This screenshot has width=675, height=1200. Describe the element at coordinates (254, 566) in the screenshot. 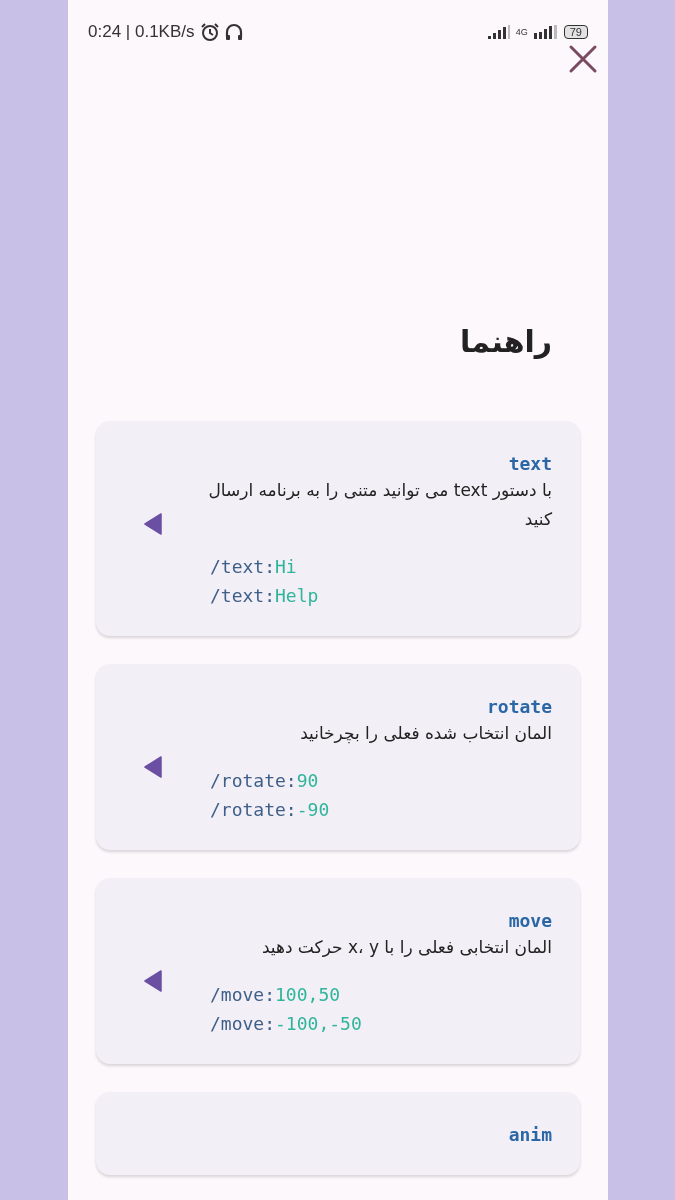

I see `code-example: /text:Hi` at that location.